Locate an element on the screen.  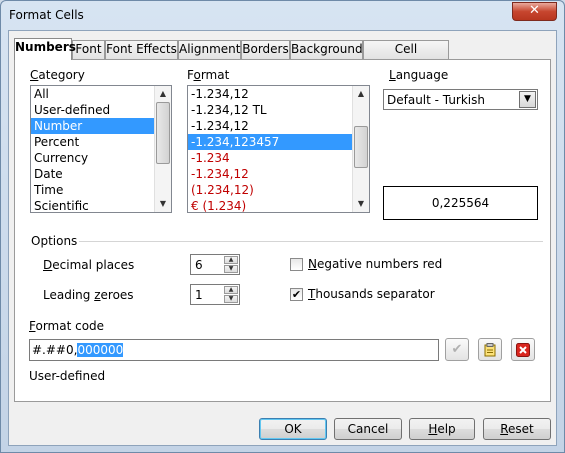
add-format-button: ✔ is located at coordinates (457, 349).